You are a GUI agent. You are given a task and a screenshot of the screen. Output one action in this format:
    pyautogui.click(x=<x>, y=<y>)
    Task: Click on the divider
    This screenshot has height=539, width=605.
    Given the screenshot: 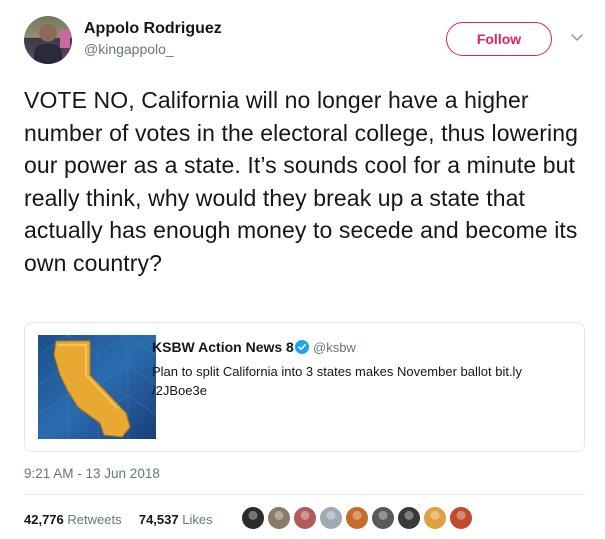 What is the action you would take?
    pyautogui.click(x=304, y=494)
    